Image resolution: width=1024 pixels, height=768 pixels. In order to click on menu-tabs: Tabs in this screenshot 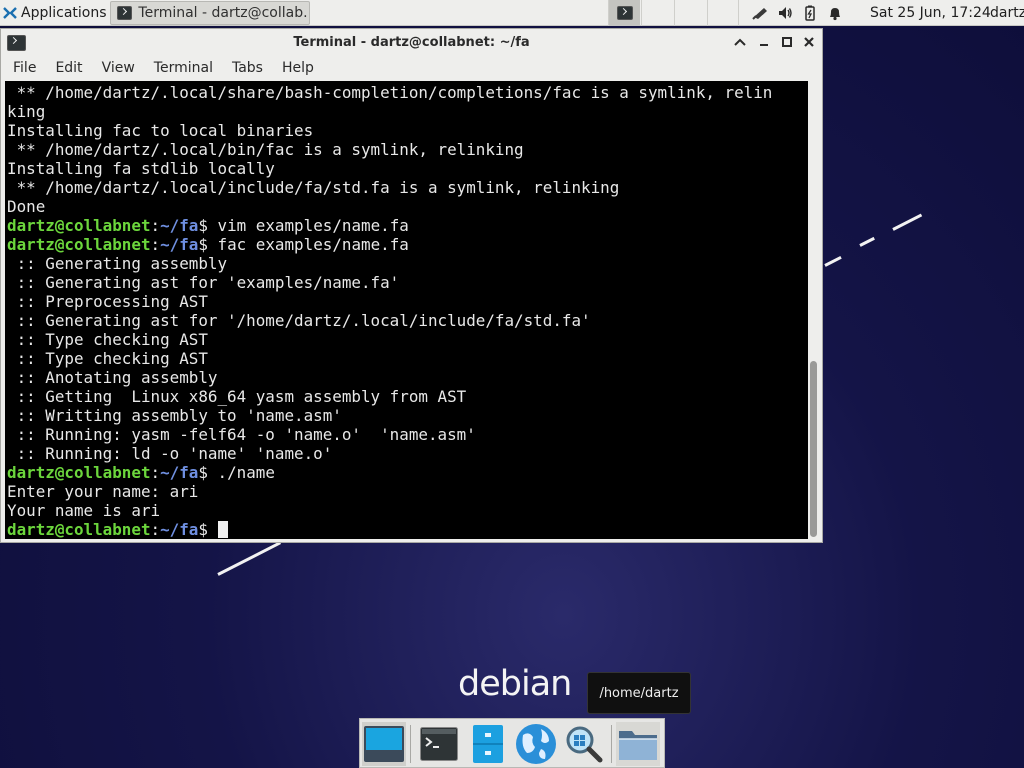, I will do `click(245, 68)`.